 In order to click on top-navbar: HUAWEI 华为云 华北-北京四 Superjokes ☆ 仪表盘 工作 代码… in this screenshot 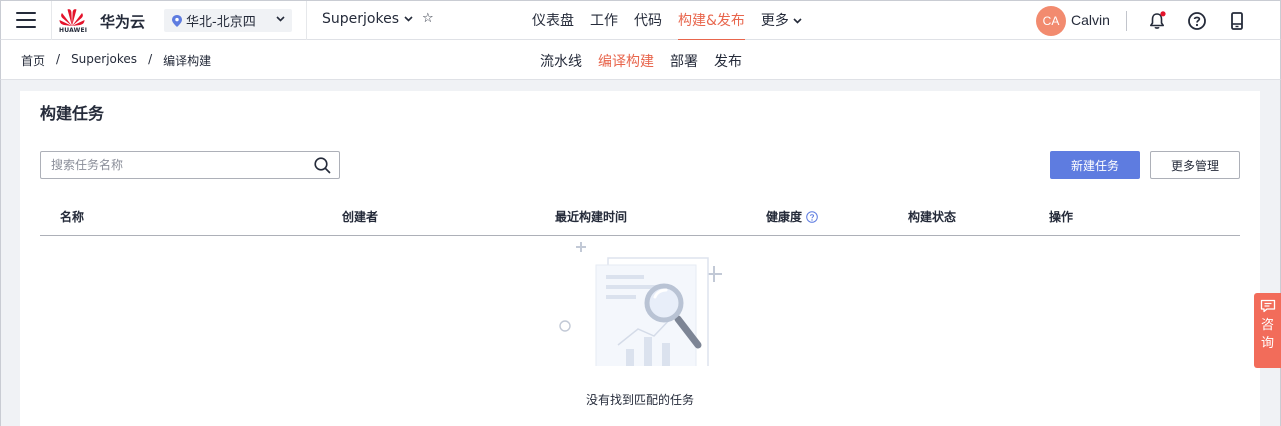, I will do `click(640, 20)`.